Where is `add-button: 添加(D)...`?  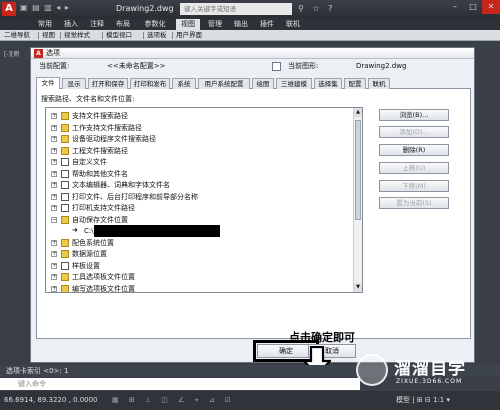 add-button: 添加(D)... is located at coordinates (414, 132).